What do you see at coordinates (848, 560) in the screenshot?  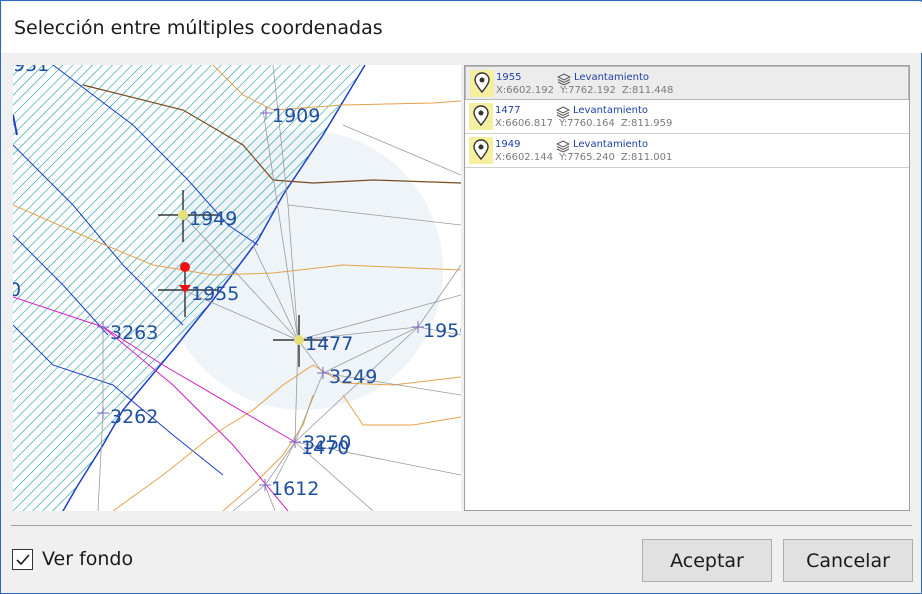 I see `cancel-button: Cancelar` at bounding box center [848, 560].